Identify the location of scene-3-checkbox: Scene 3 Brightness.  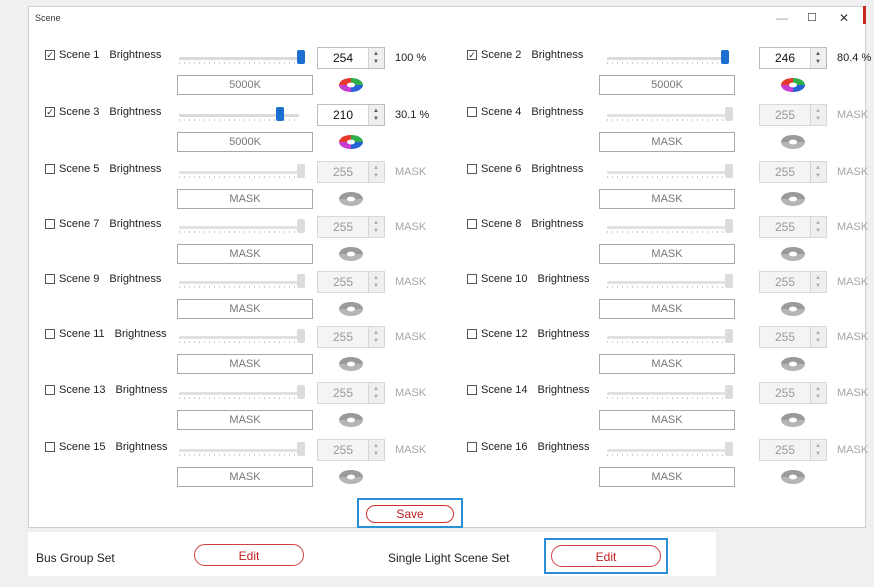
(103, 112).